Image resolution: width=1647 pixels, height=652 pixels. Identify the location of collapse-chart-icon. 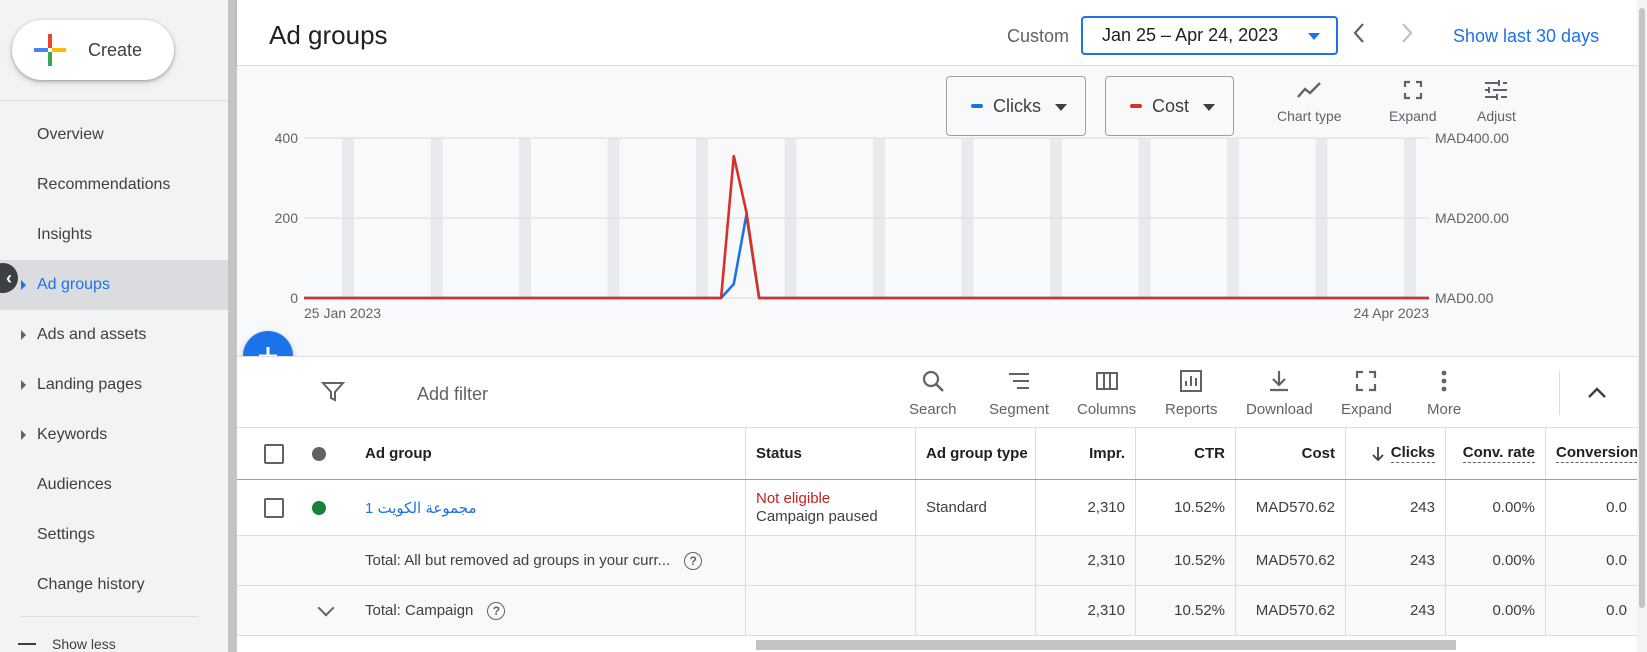
(1597, 394).